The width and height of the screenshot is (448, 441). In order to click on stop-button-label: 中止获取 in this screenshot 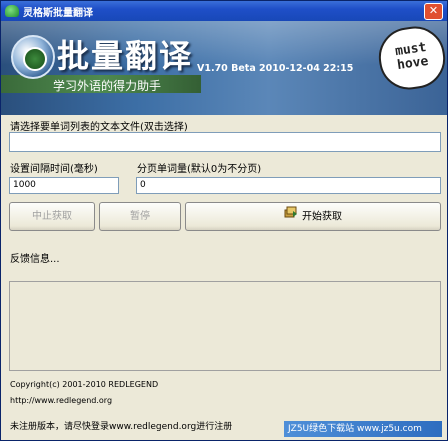, I will do `click(52, 216)`.